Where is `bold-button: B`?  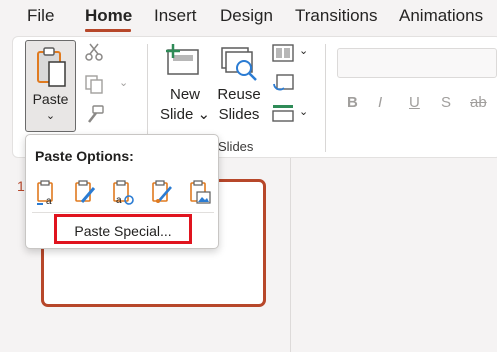 bold-button: B is located at coordinates (352, 102).